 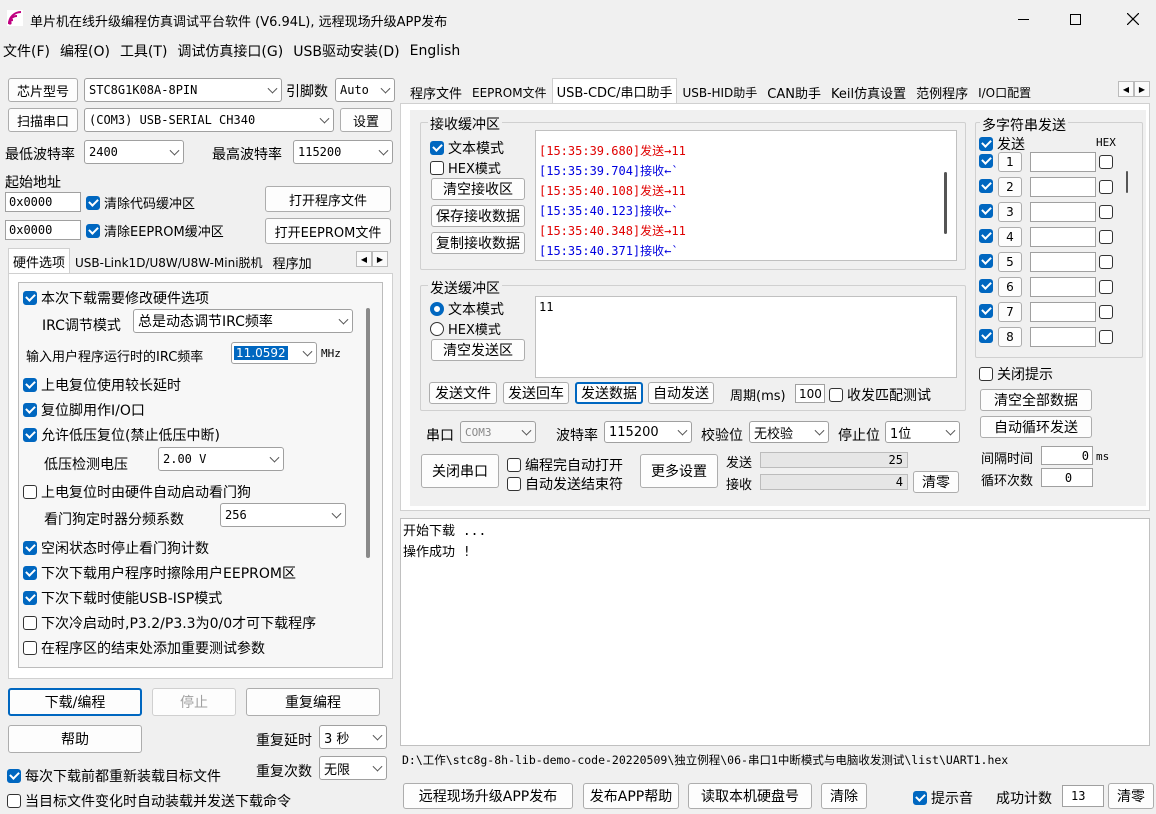 I want to click on multi-send-row-button: 7, so click(x=1010, y=312).